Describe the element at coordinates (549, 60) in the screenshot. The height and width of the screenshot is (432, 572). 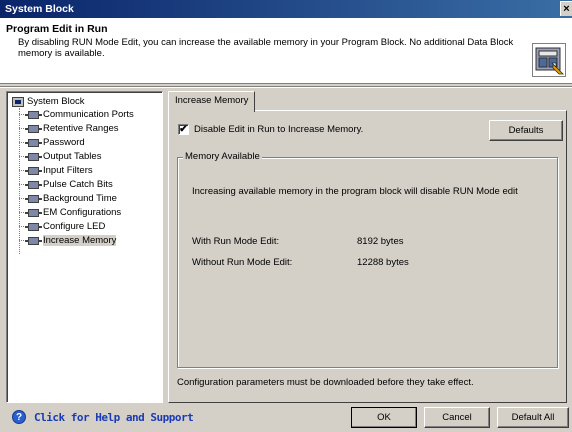
I see `plc-memory-icon` at that location.